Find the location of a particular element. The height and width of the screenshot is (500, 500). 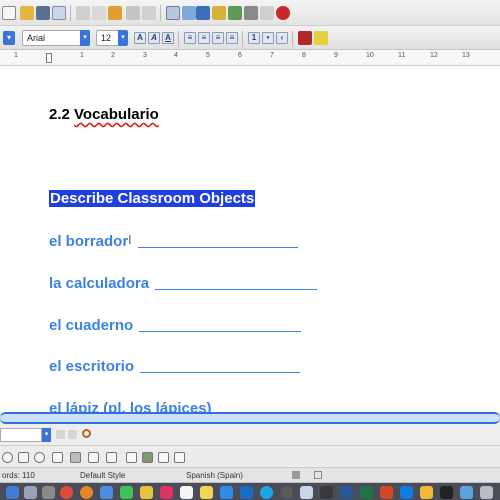

notes-icon is located at coordinates (206, 492).